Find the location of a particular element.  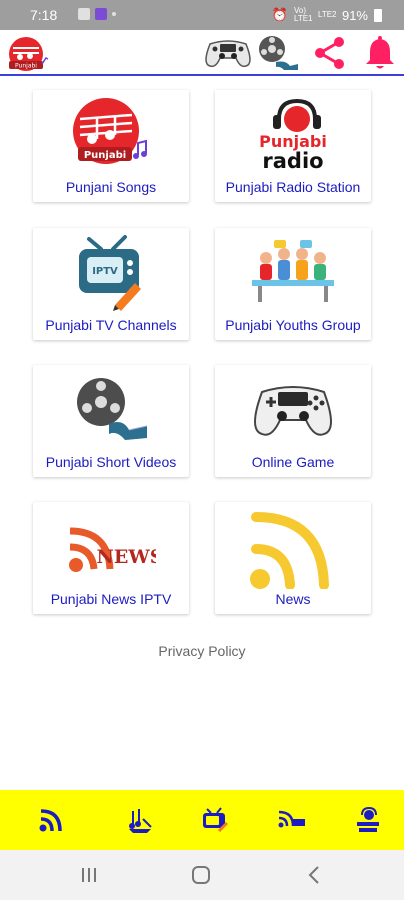

tile-short-videos: Punjabi Short Videos is located at coordinates (111, 421).